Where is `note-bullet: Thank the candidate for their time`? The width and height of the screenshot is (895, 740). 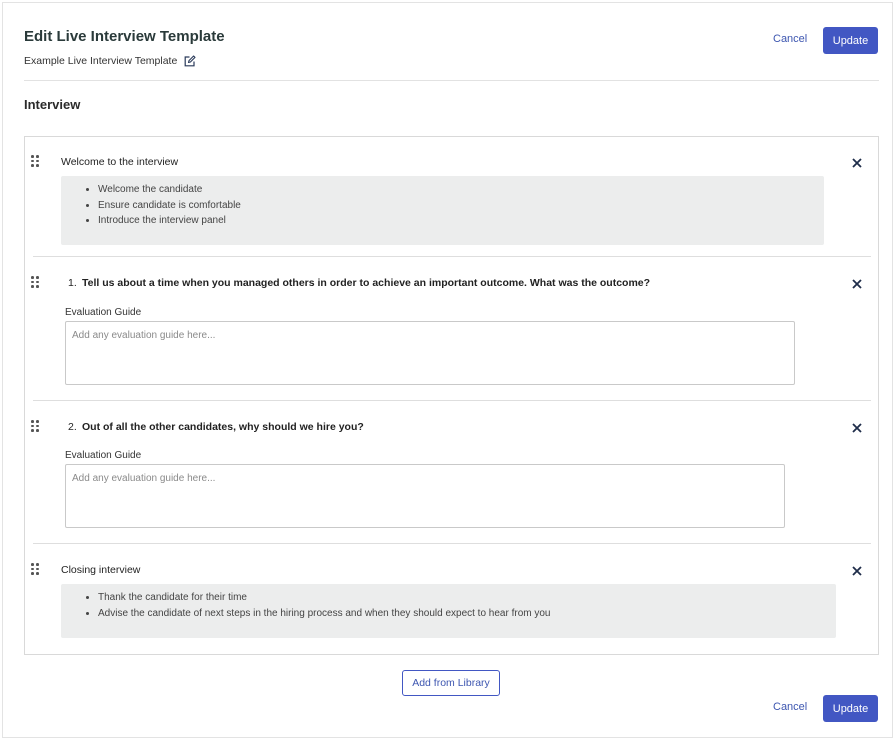
note-bullet: Thank the candidate for their time is located at coordinates (467, 598).